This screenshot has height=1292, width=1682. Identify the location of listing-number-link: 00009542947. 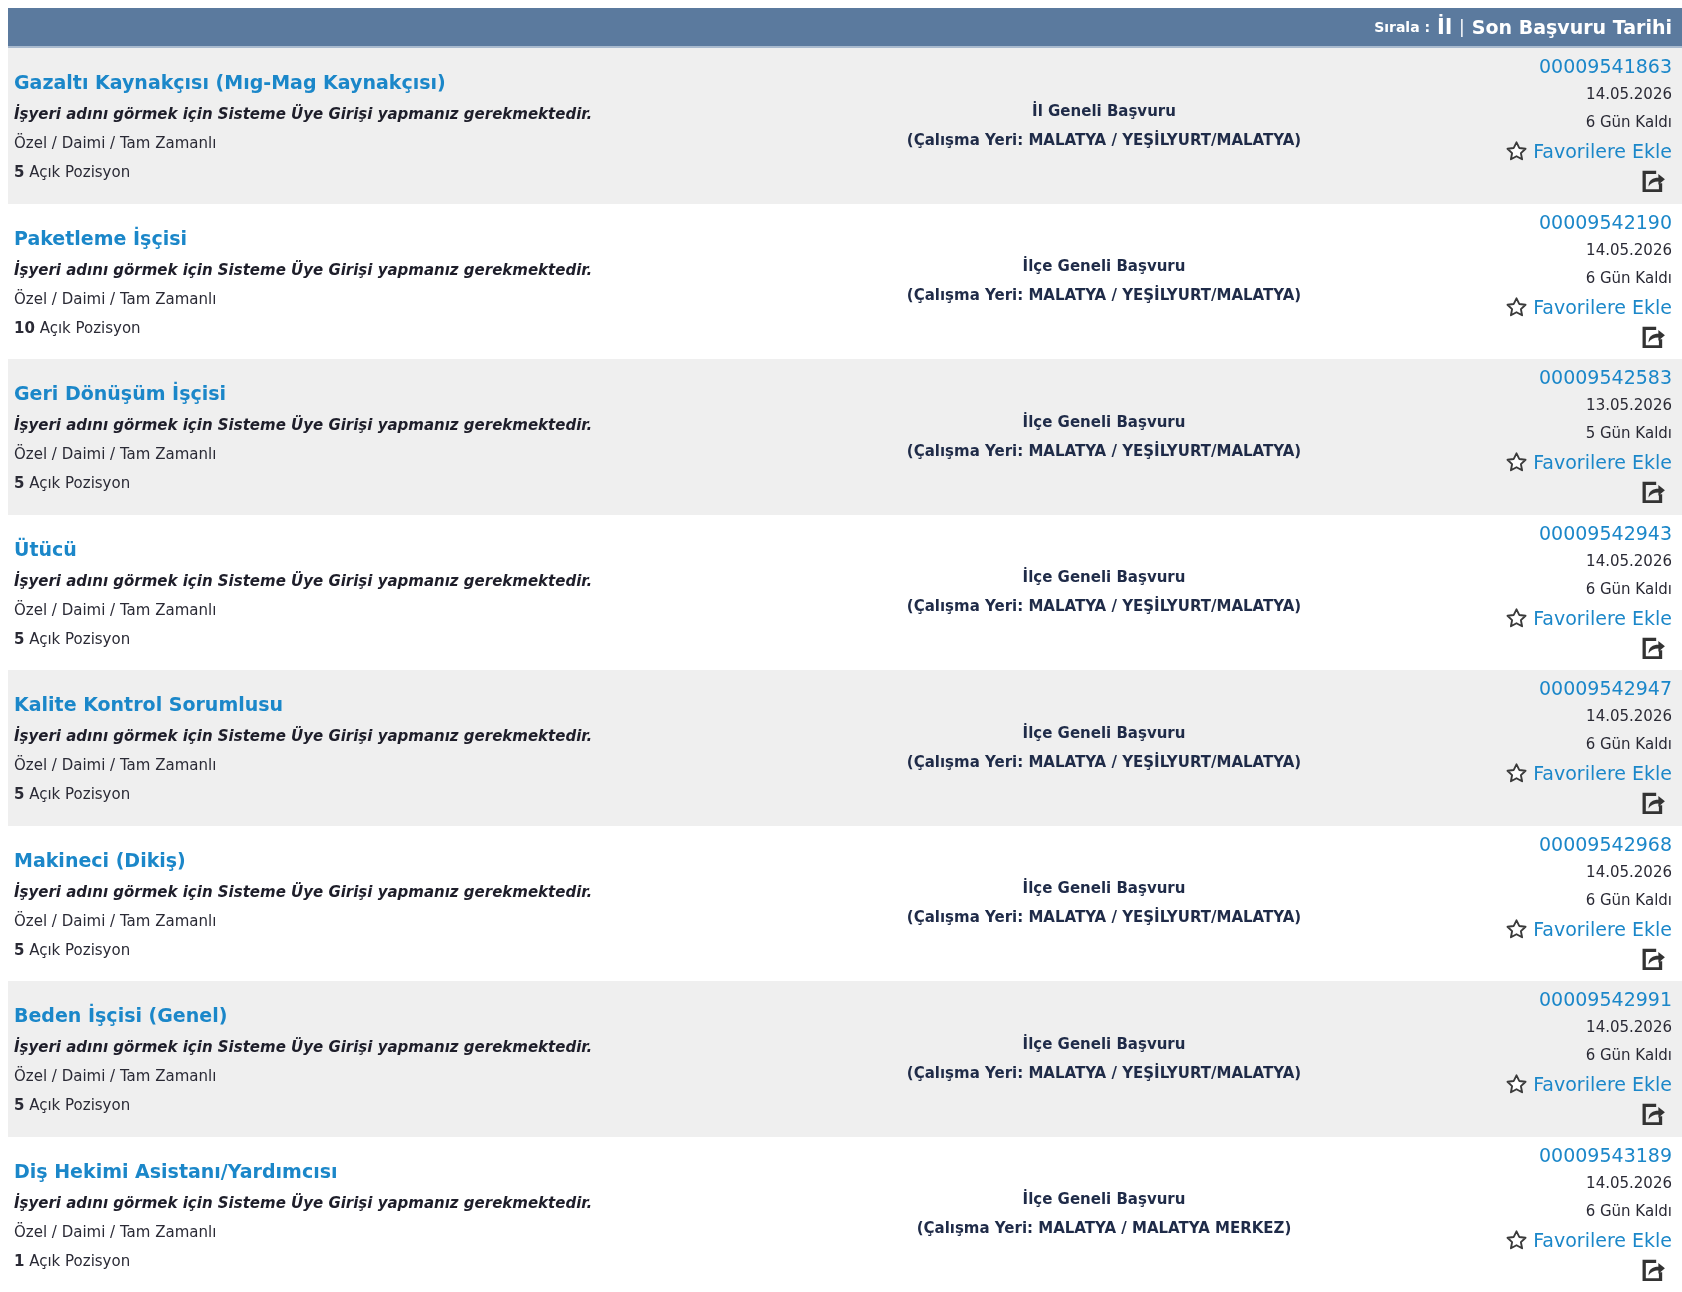
(1605, 688).